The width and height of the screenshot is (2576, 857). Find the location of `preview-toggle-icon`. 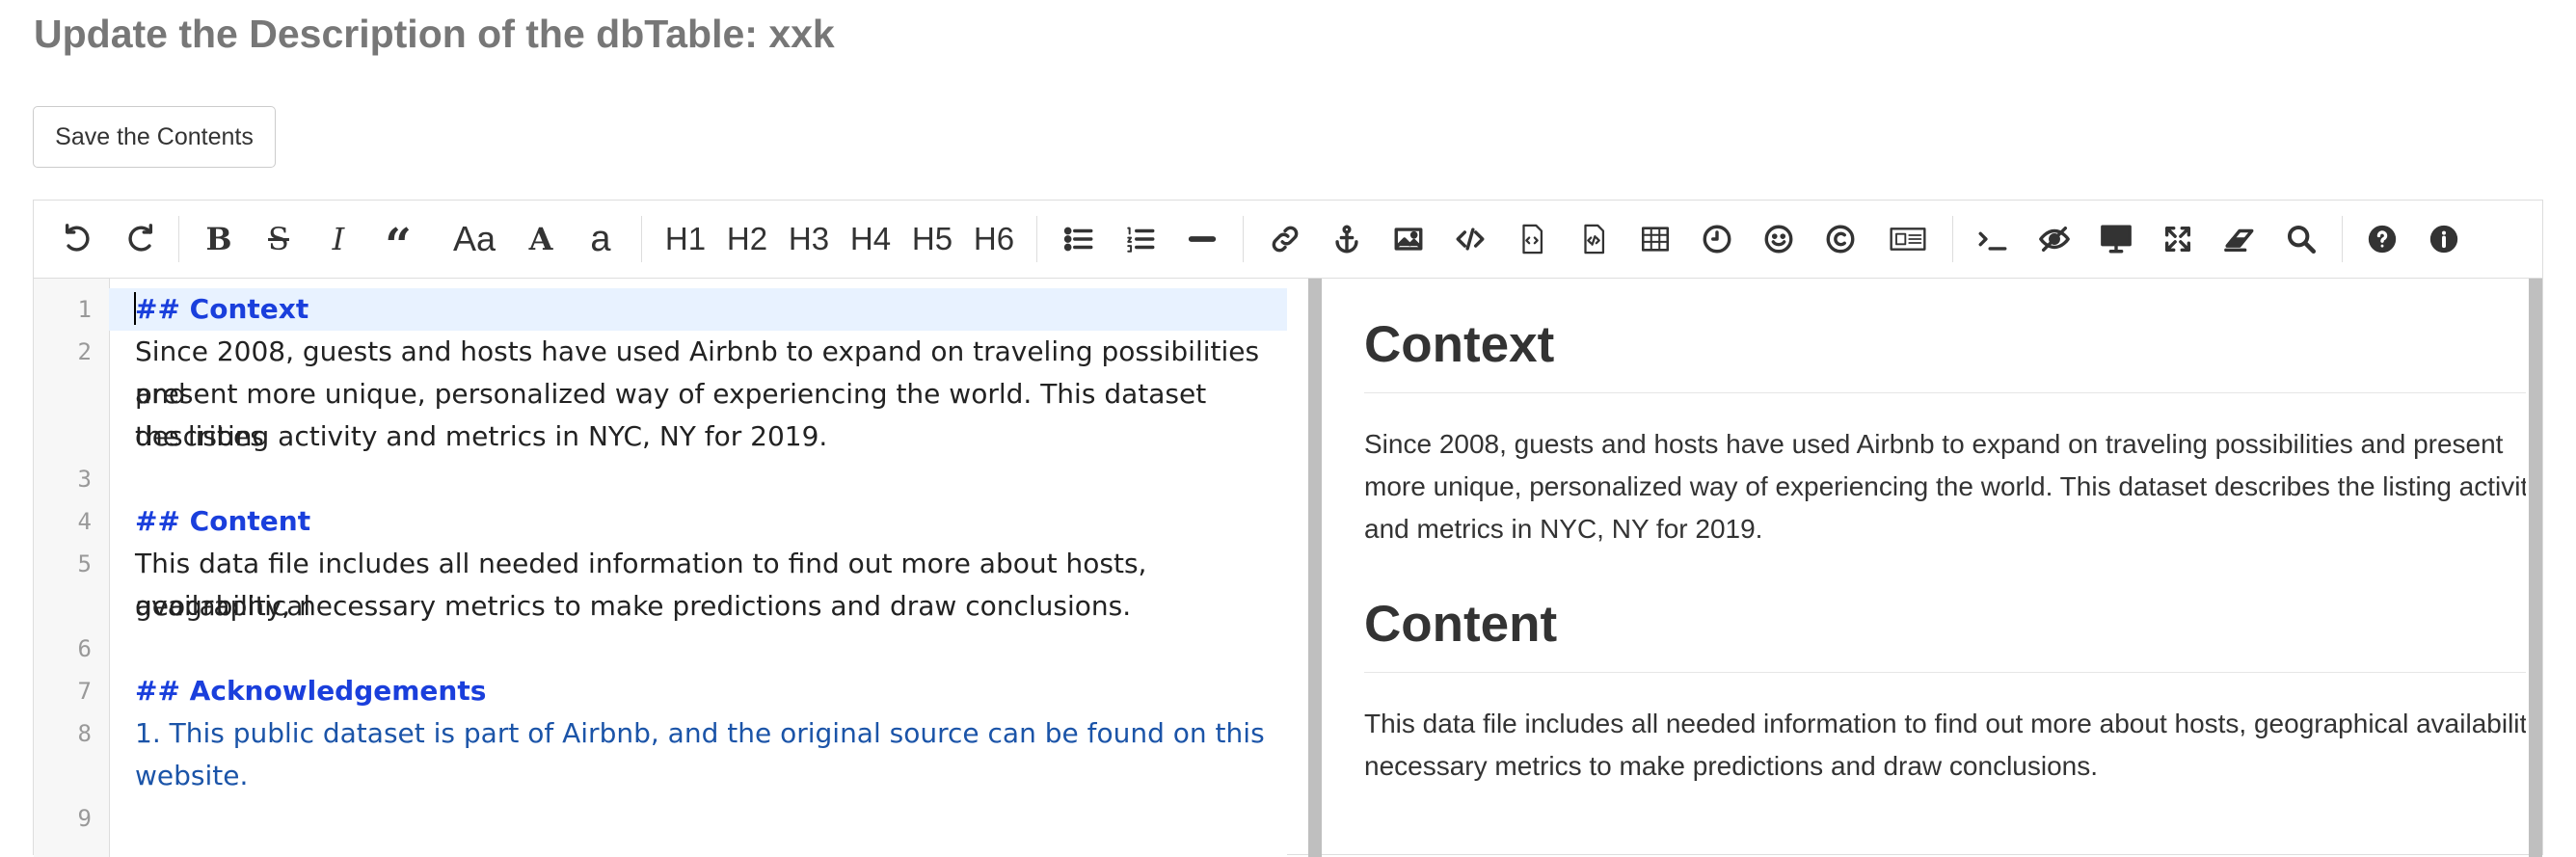

preview-toggle-icon is located at coordinates (2055, 239).